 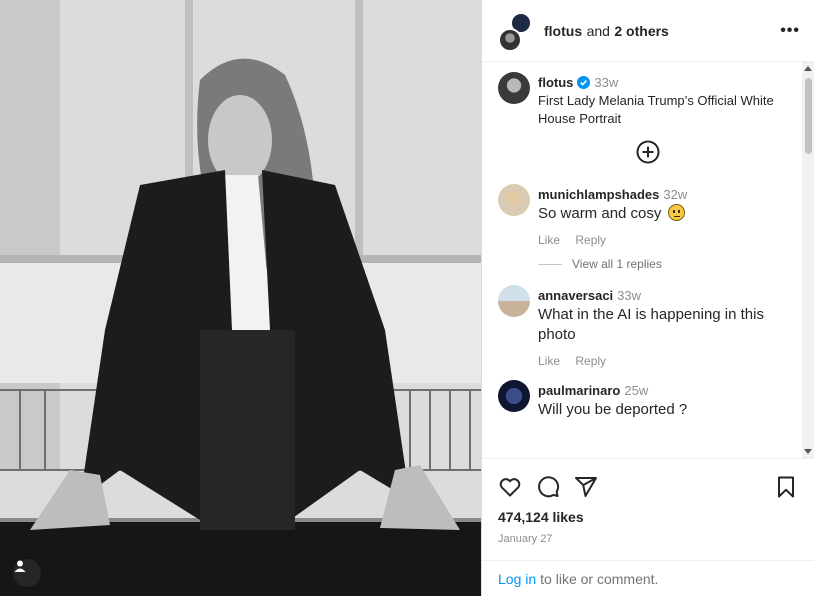 I want to click on comment-username: munichlampshades, so click(x=598, y=194).